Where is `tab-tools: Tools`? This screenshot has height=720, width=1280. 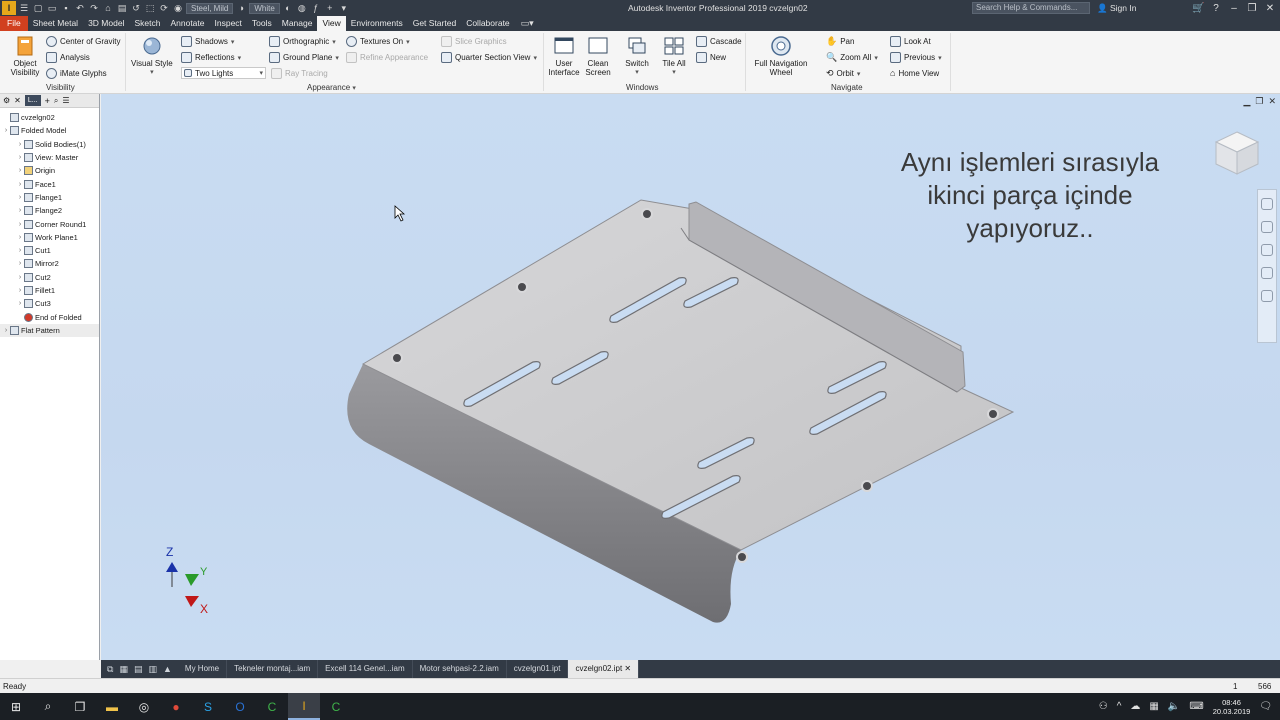
tab-tools: Tools is located at coordinates (262, 23).